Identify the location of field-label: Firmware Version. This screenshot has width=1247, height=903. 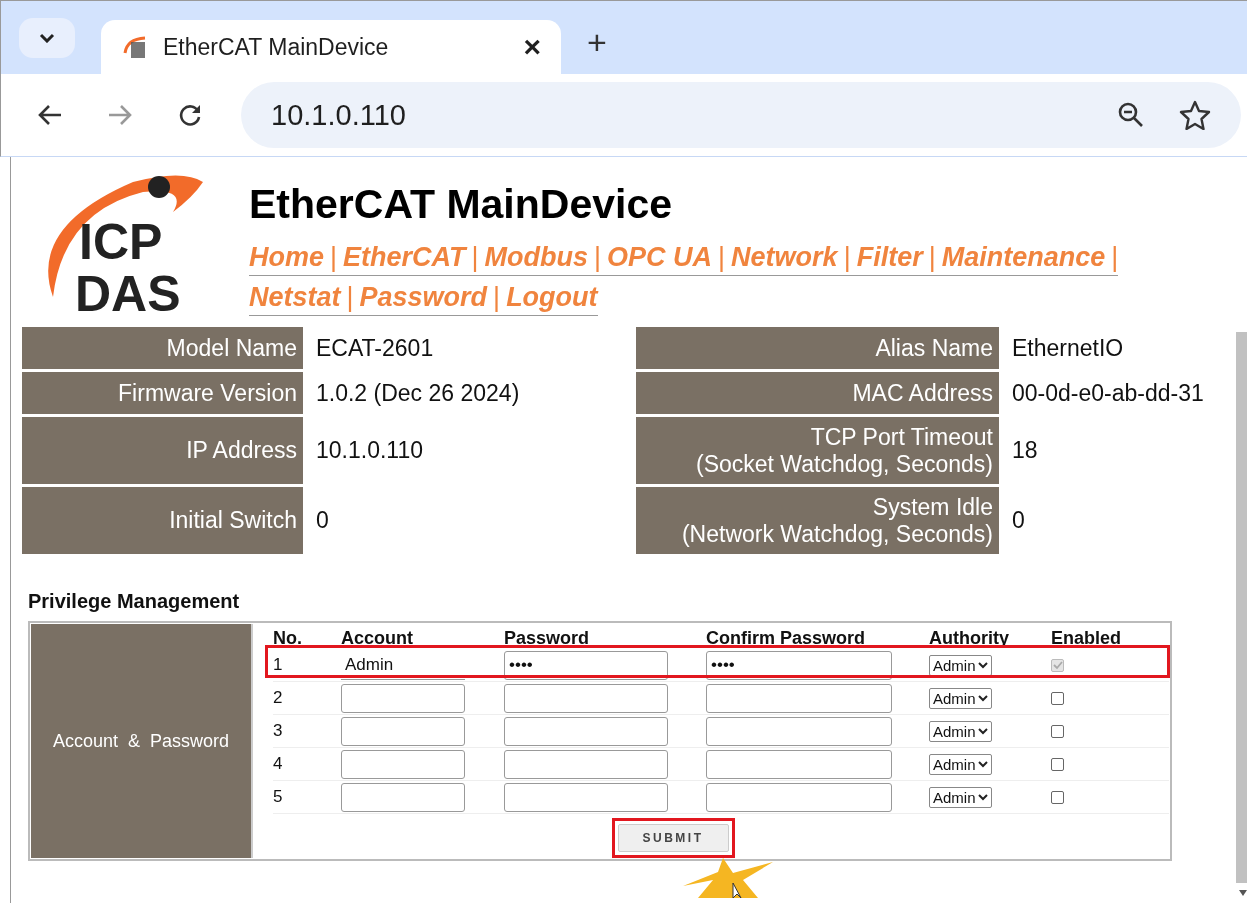
(162, 393).